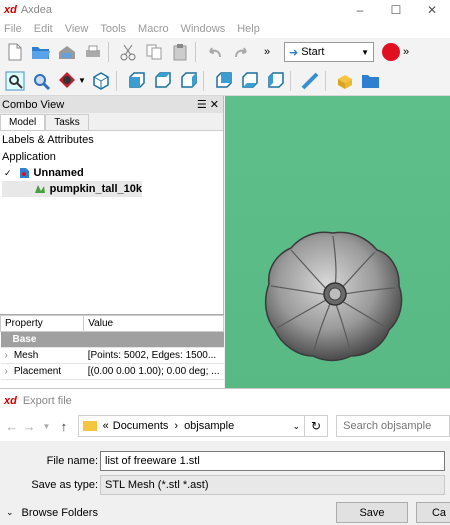 Image resolution: width=450 pixels, height=525 pixels. What do you see at coordinates (208, 104) in the screenshot?
I see `panel-float-close-icon: ☰ ✕` at bounding box center [208, 104].